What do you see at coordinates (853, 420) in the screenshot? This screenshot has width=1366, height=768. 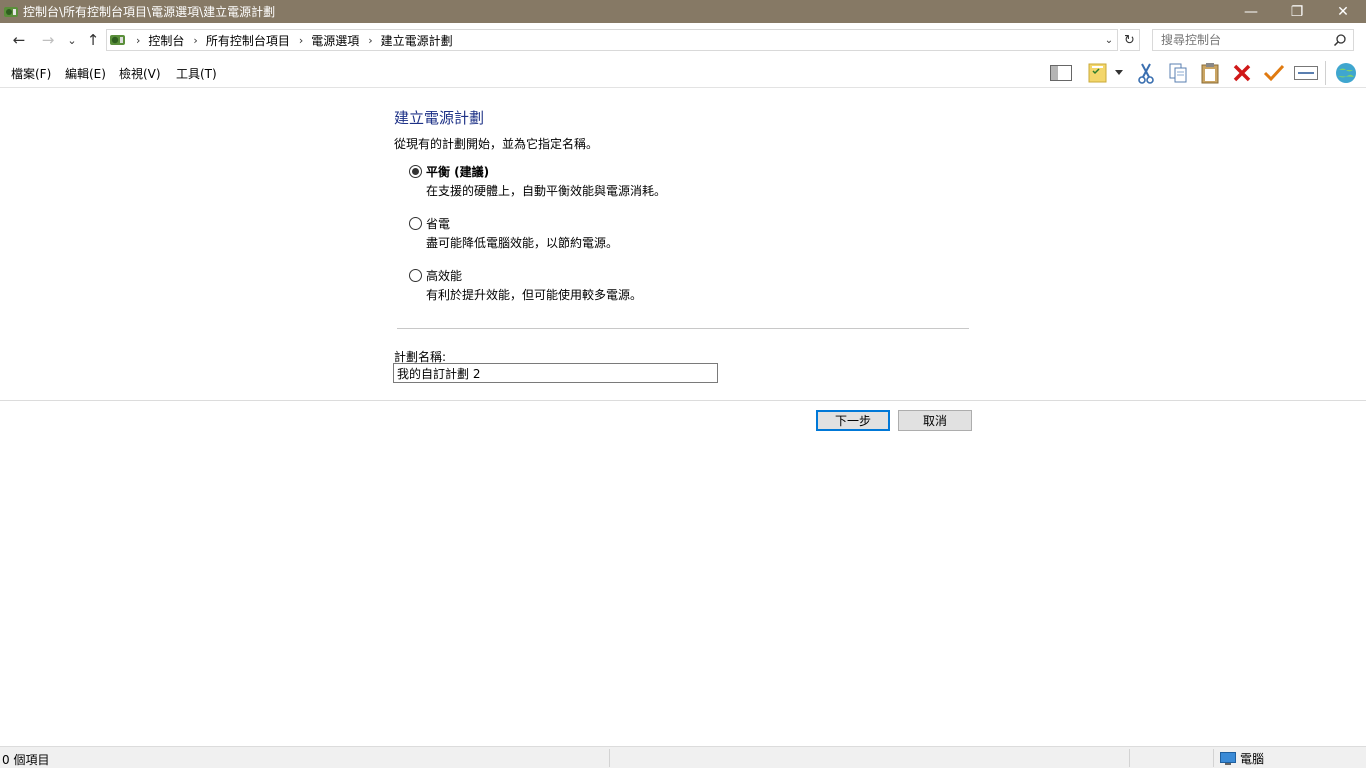 I see `next-button: 下一步` at bounding box center [853, 420].